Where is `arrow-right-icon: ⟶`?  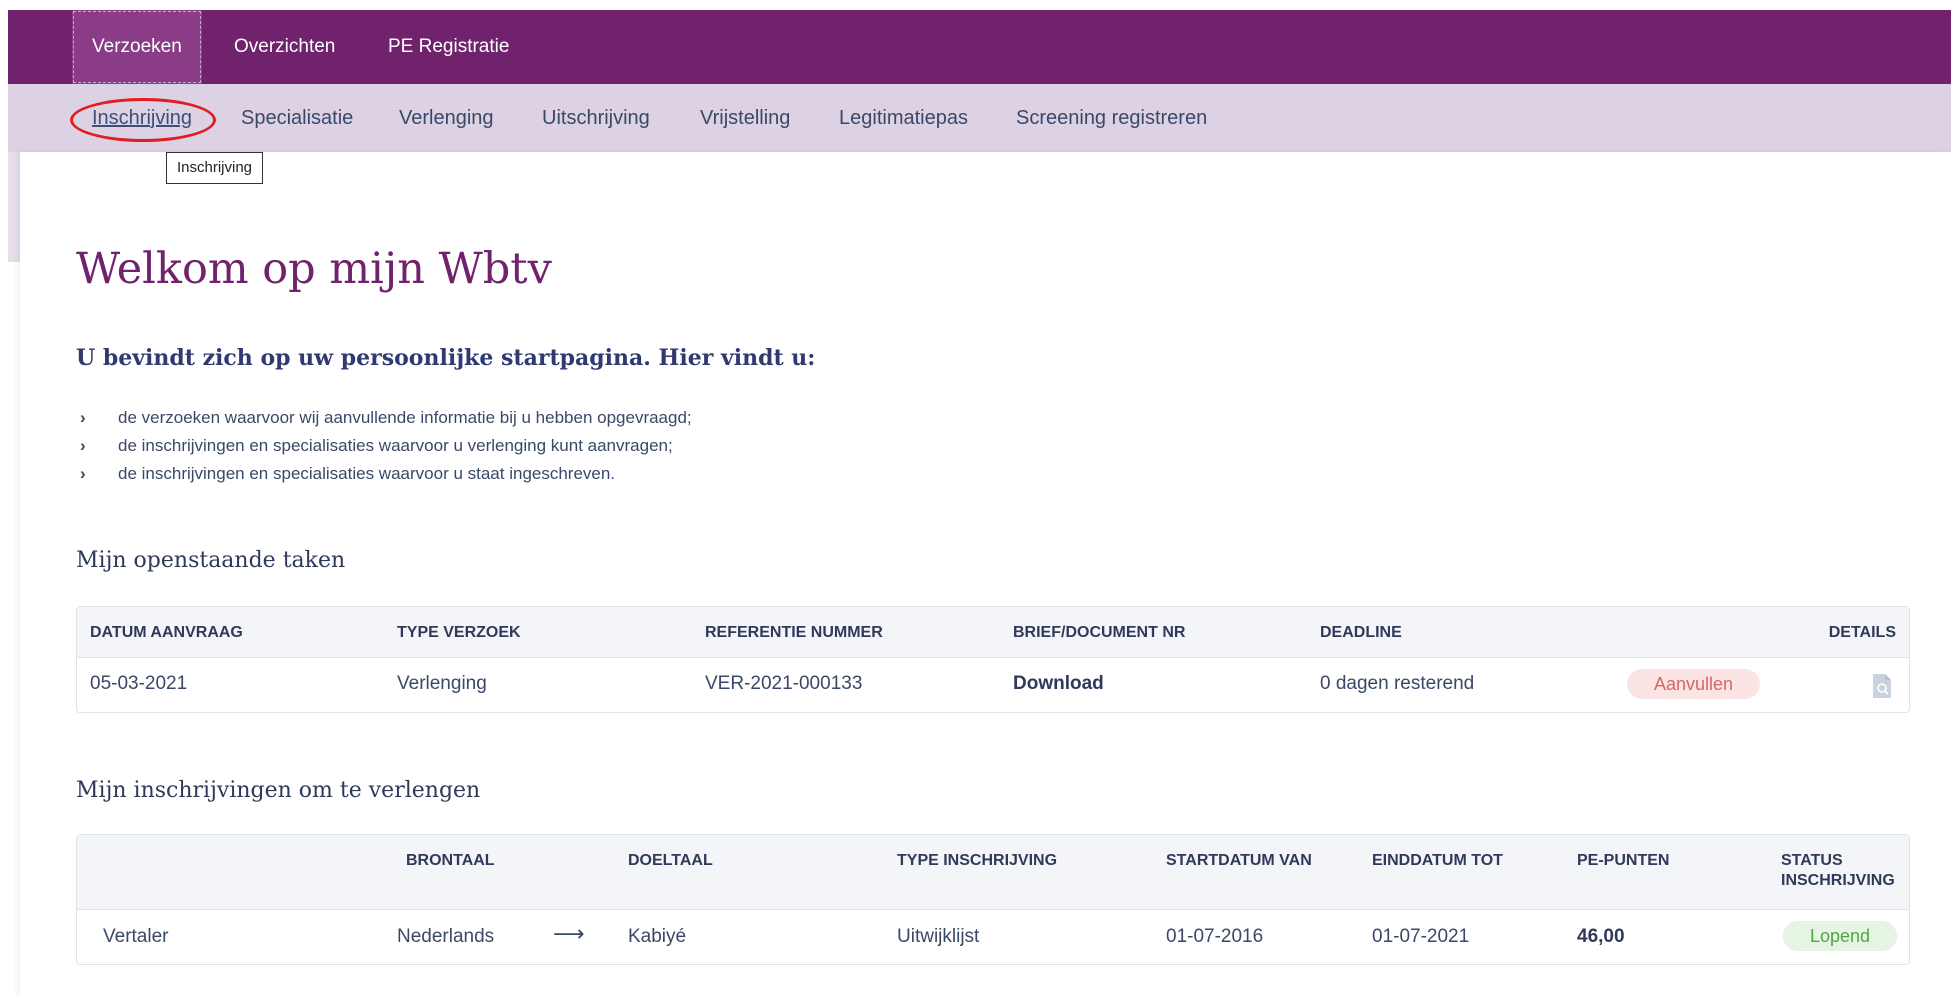 arrow-right-icon: ⟶ is located at coordinates (569, 933).